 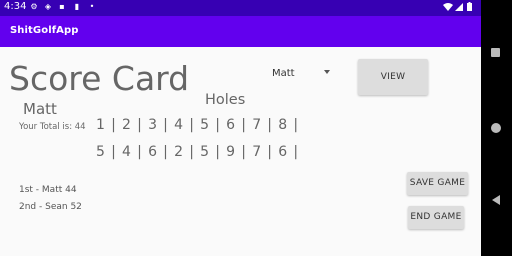 What do you see at coordinates (283, 152) in the screenshot?
I see `hole-score-8: 6` at bounding box center [283, 152].